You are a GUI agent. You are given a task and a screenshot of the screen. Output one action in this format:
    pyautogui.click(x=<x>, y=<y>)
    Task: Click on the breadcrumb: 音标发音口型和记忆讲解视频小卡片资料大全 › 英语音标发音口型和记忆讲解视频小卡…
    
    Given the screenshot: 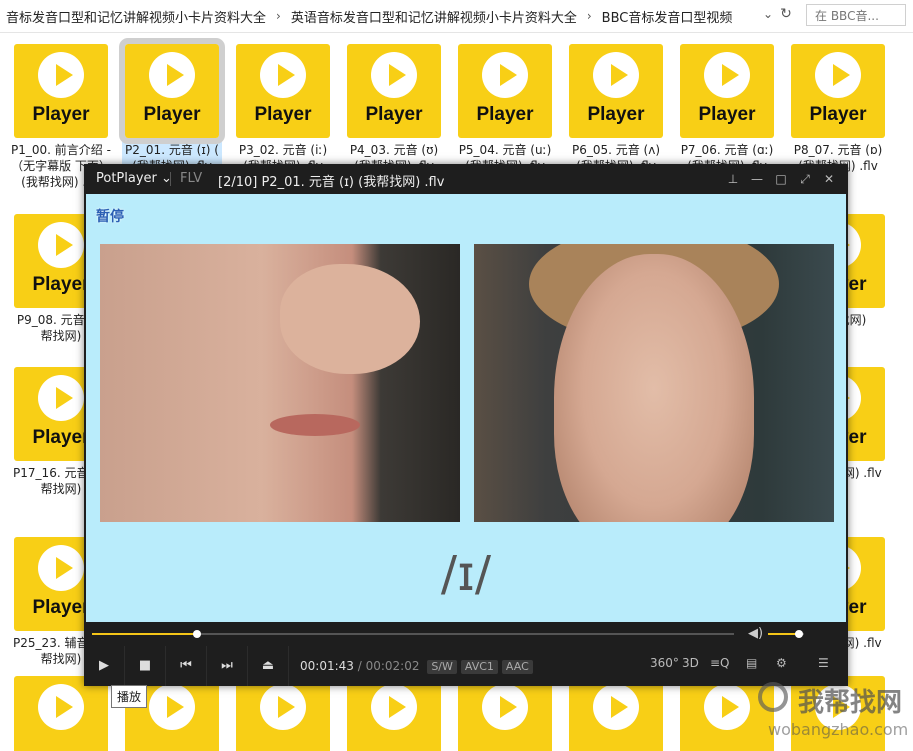 What is the action you would take?
    pyautogui.click(x=387, y=16)
    